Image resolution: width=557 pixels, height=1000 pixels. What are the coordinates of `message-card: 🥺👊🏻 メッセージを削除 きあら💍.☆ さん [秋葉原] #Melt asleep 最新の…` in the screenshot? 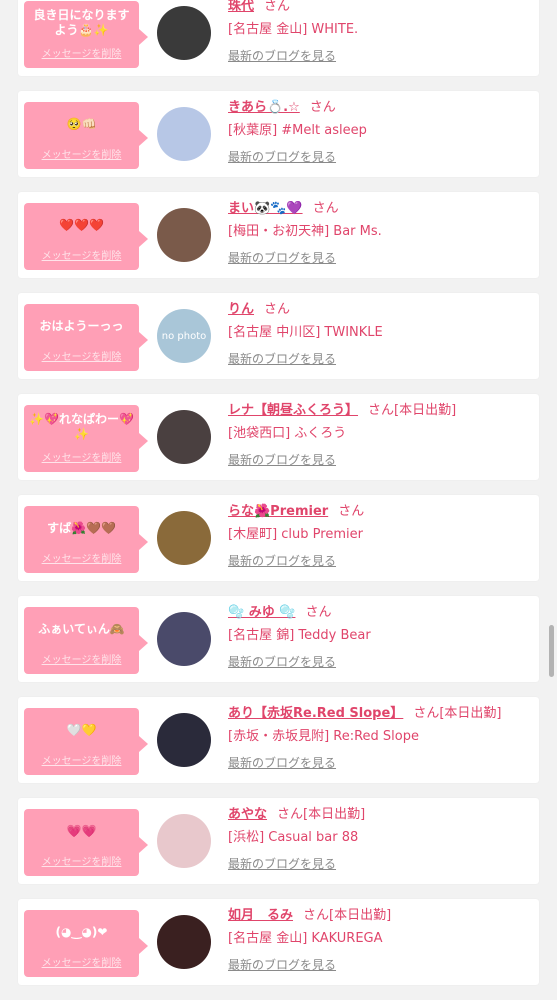 It's located at (278, 134).